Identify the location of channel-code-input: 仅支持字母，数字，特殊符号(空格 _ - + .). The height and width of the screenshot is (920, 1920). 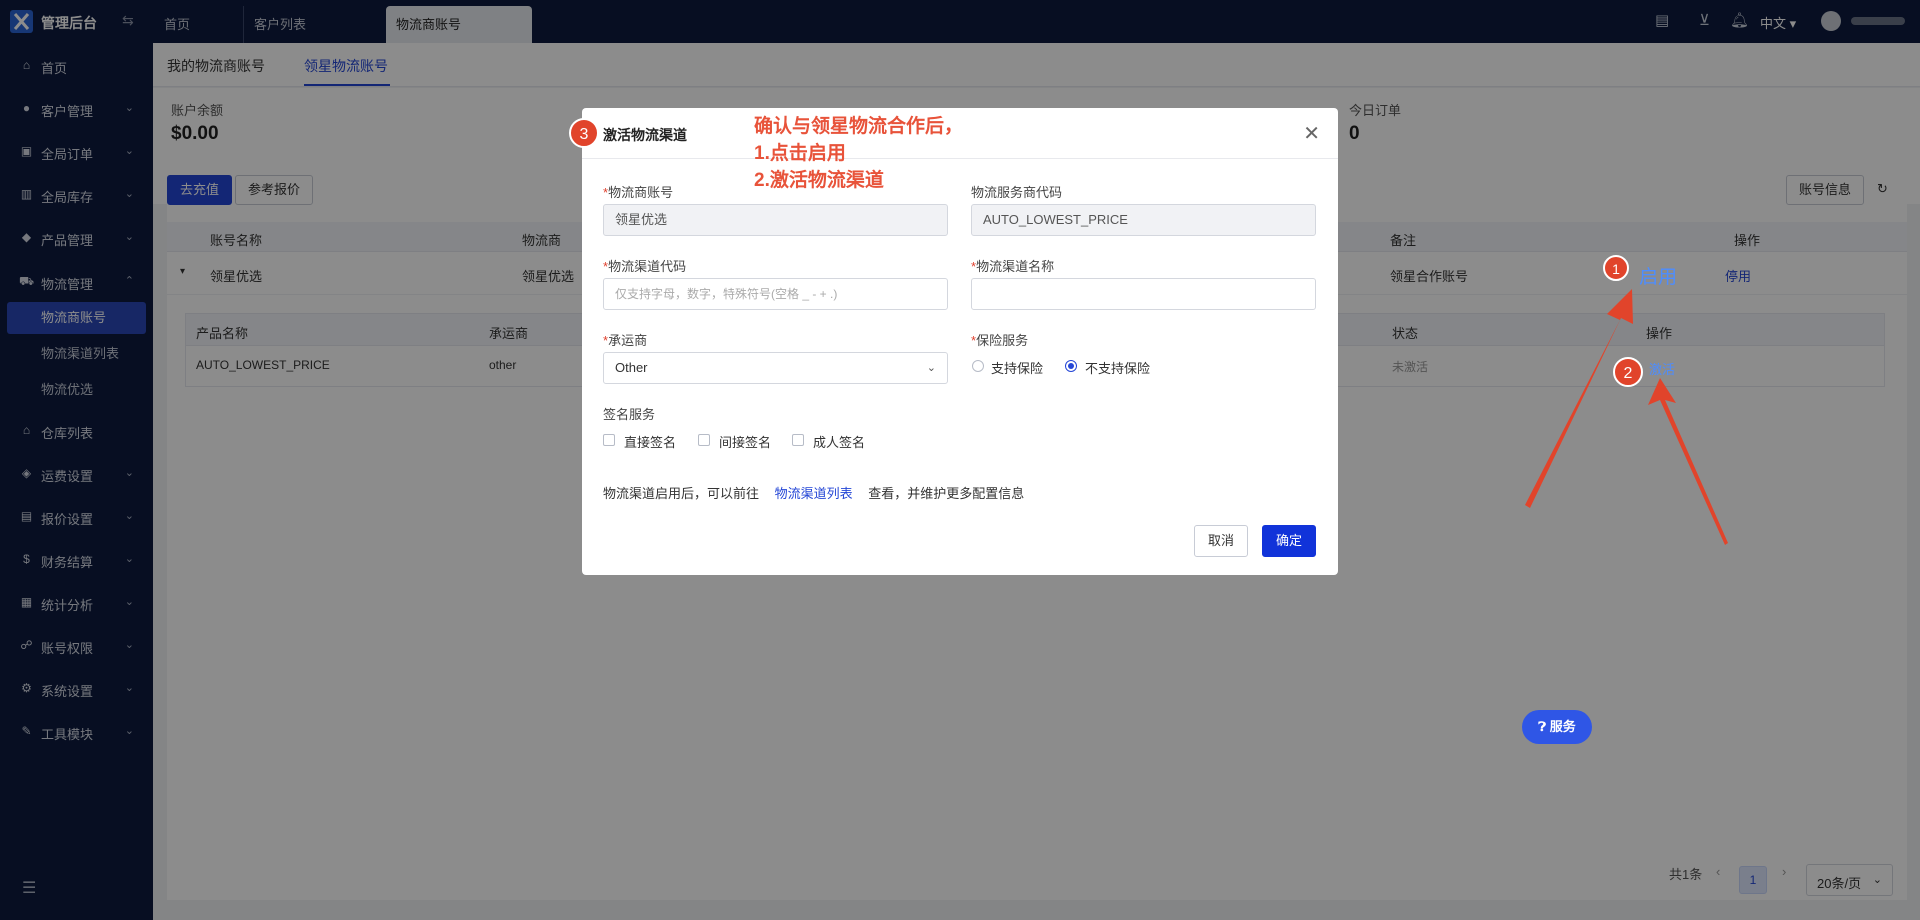
(775, 294).